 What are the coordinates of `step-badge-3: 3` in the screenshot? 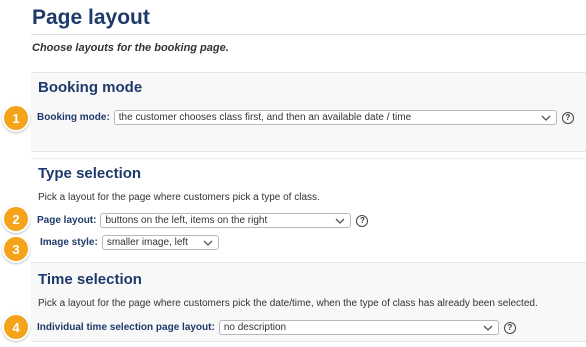 It's located at (16, 249).